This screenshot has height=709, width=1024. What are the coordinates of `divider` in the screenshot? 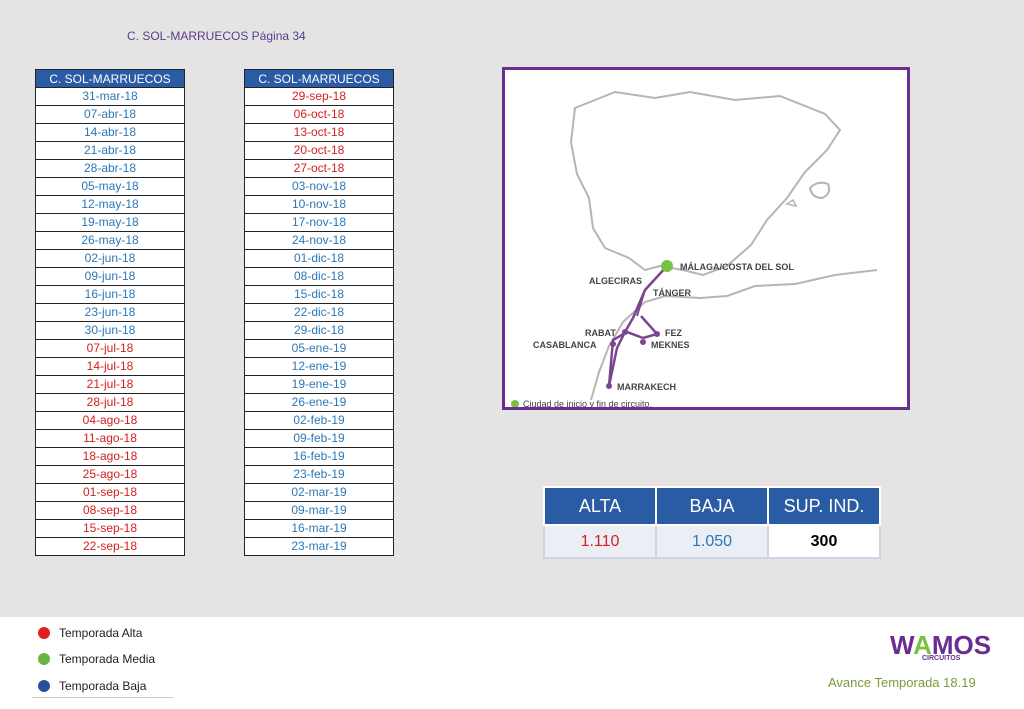 It's located at (103, 697).